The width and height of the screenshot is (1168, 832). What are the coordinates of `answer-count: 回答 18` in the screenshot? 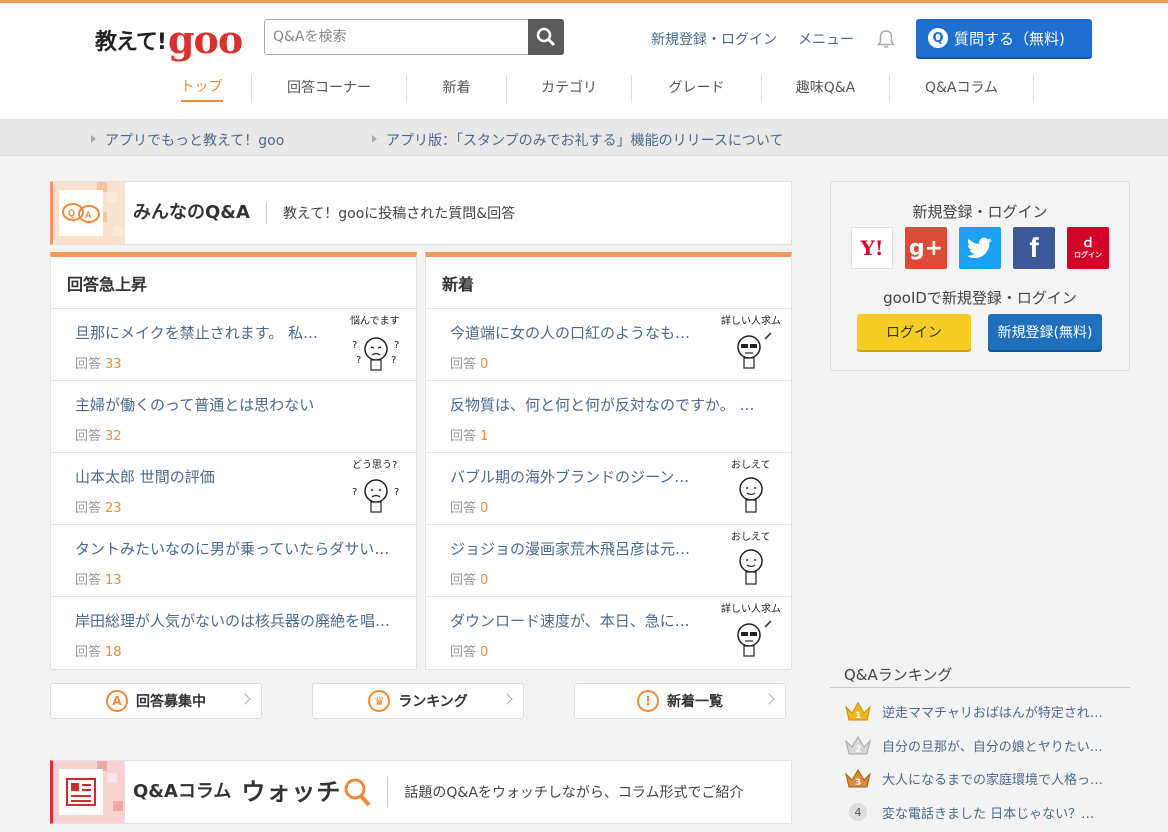 It's located at (98, 652).